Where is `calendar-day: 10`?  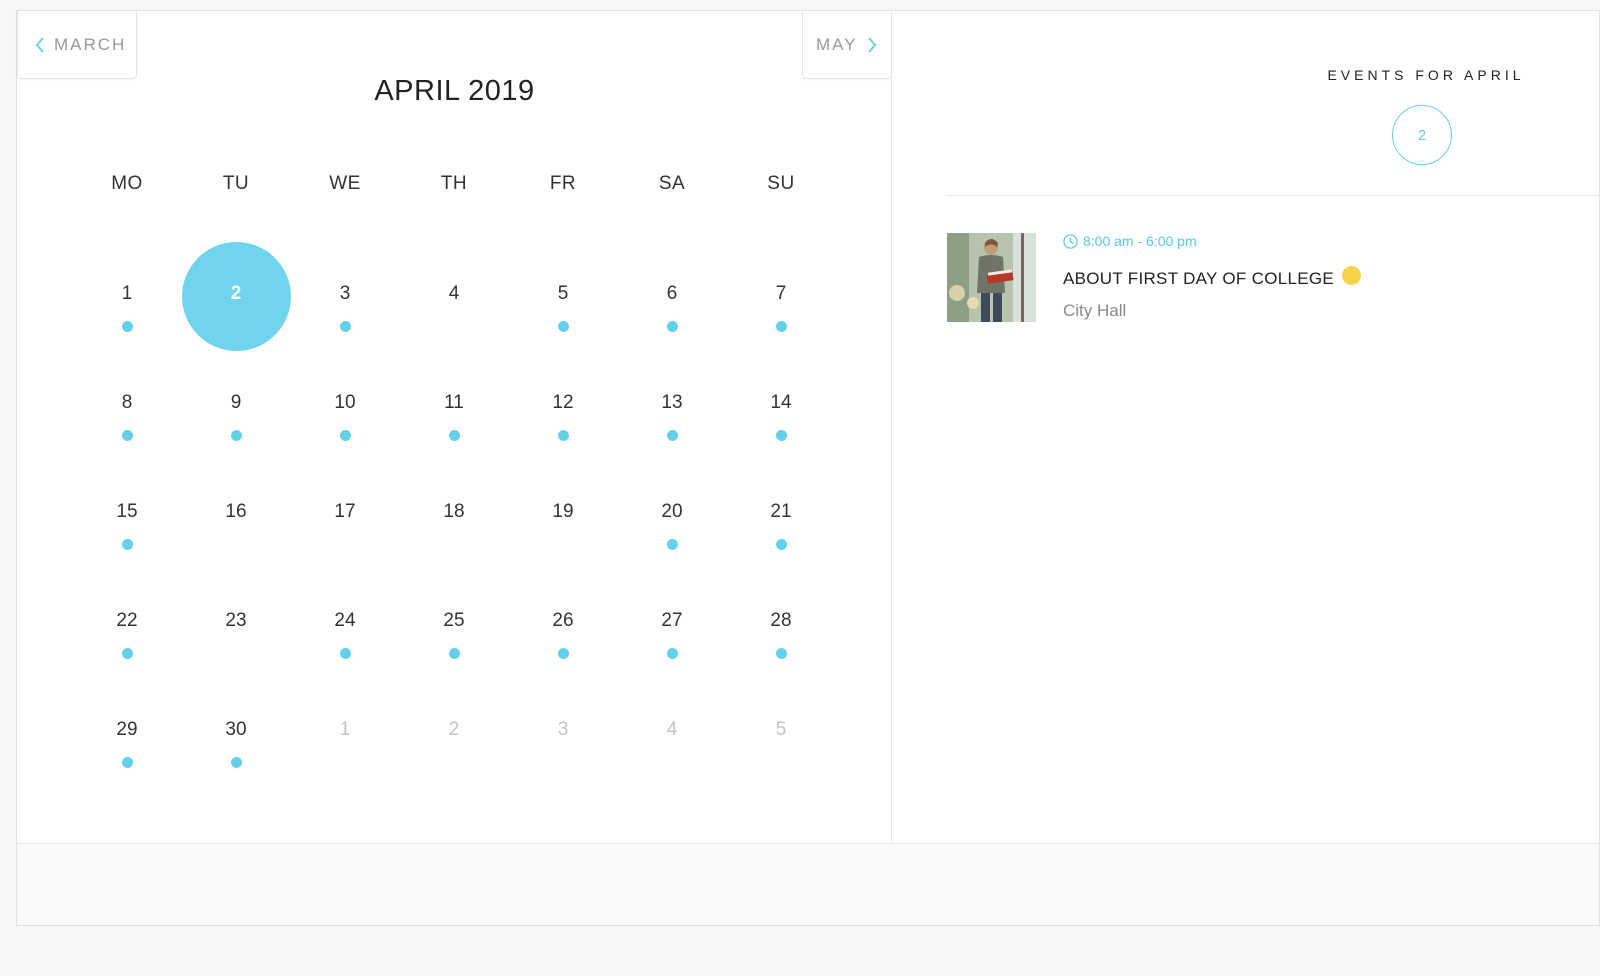 calendar-day: 10 is located at coordinates (345, 405).